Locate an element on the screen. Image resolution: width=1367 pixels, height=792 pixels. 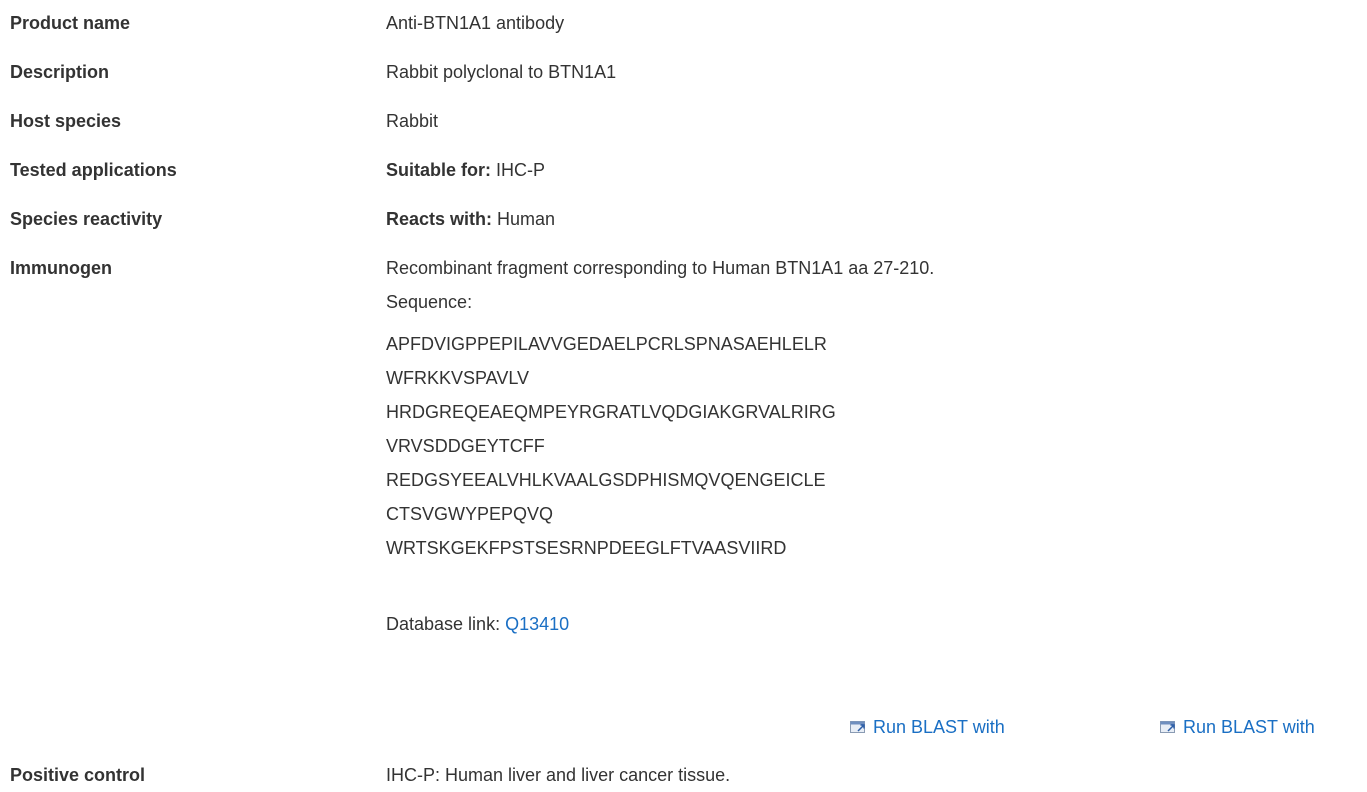
product-name-value: Anti-BTN1A1 antibody is located at coordinates (475, 23).